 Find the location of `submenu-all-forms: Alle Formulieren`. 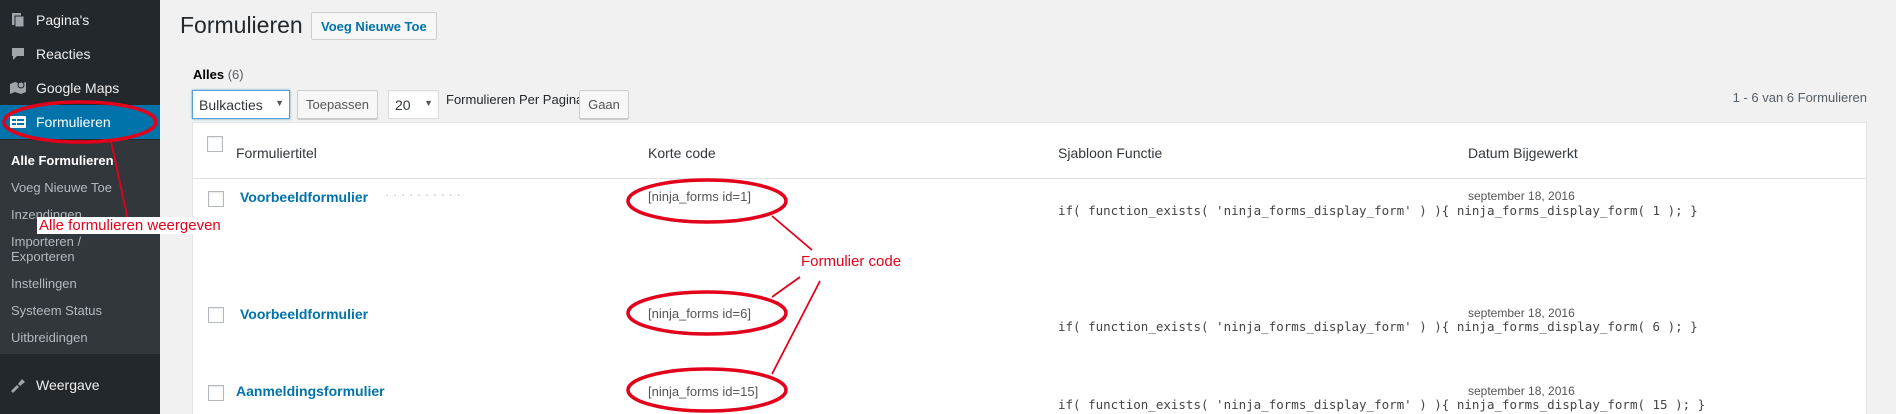

submenu-all-forms: Alle Formulieren is located at coordinates (62, 160).